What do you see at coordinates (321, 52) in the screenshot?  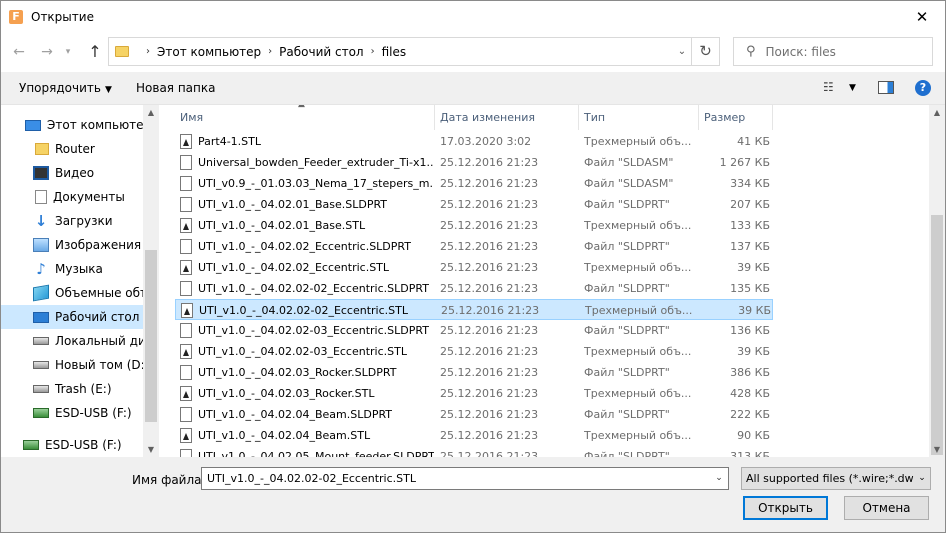 I see `breadcrumb-desktop: Рабочий стол` at bounding box center [321, 52].